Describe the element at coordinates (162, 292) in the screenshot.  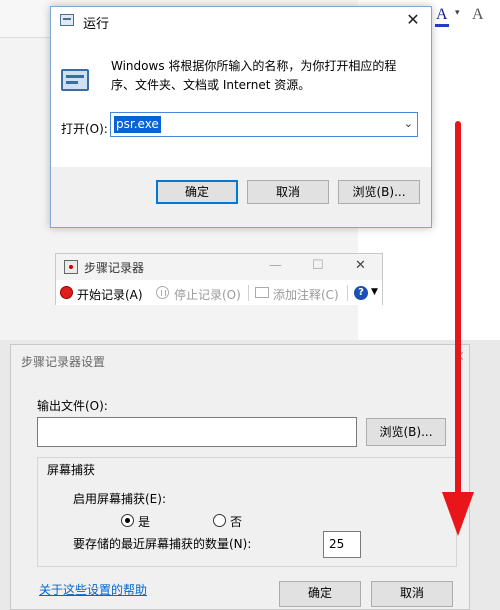
I see `pause-icon` at that location.